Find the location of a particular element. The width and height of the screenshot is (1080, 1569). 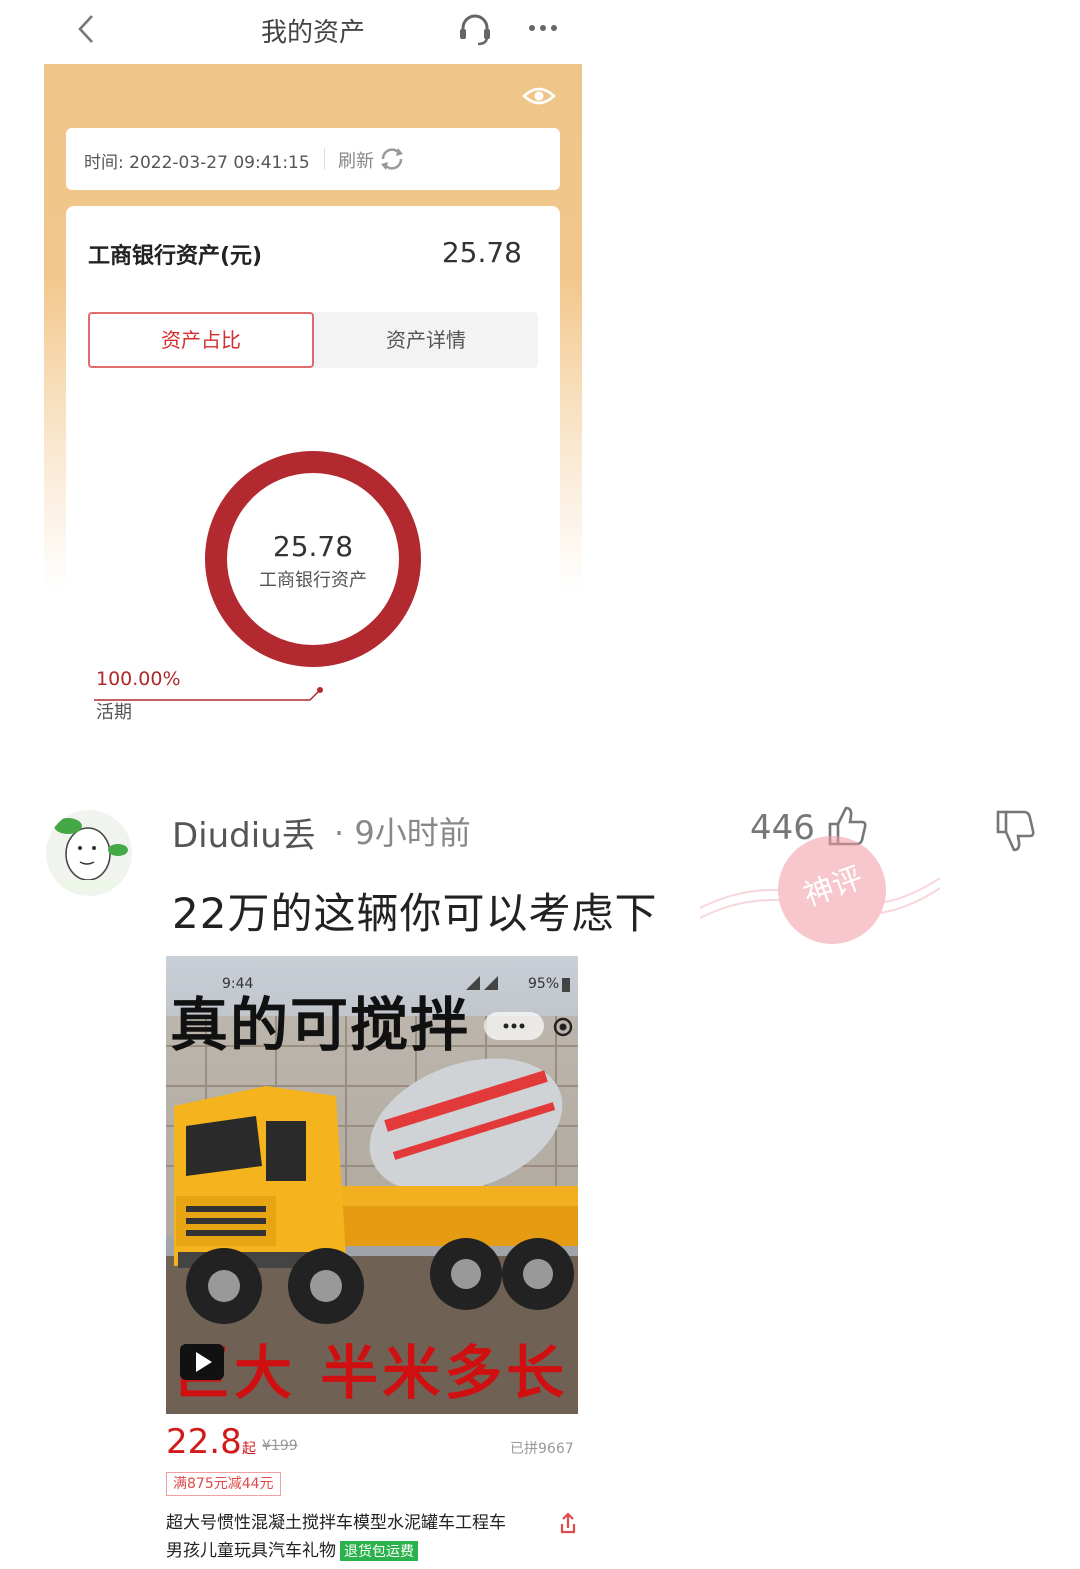

refresh-button: 刷新 is located at coordinates (356, 160).